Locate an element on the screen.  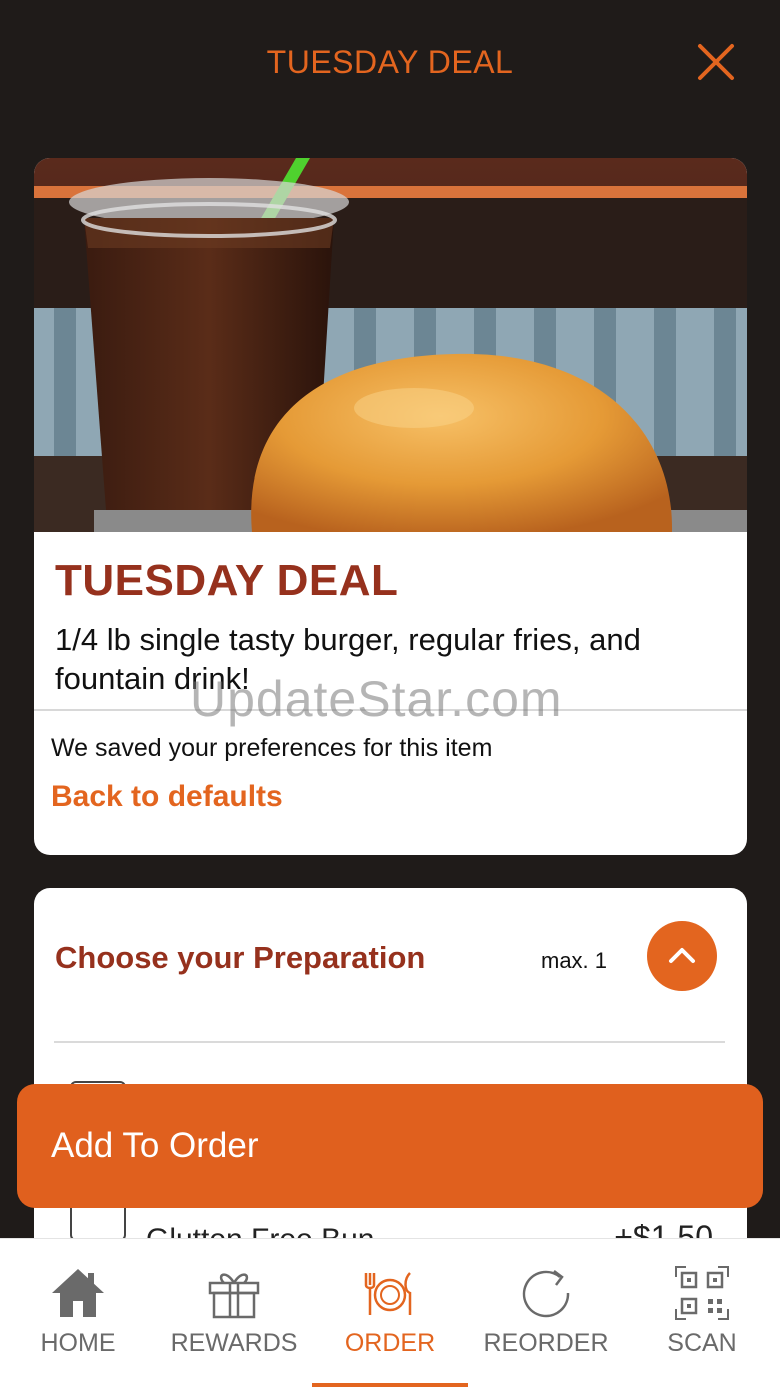
collapse-preparation-button is located at coordinates (682, 956).